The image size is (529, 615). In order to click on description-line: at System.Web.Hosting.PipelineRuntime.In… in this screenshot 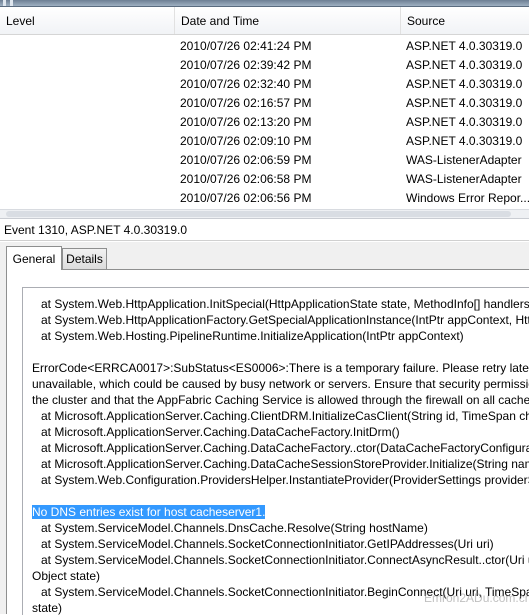, I will do `click(252, 336)`.